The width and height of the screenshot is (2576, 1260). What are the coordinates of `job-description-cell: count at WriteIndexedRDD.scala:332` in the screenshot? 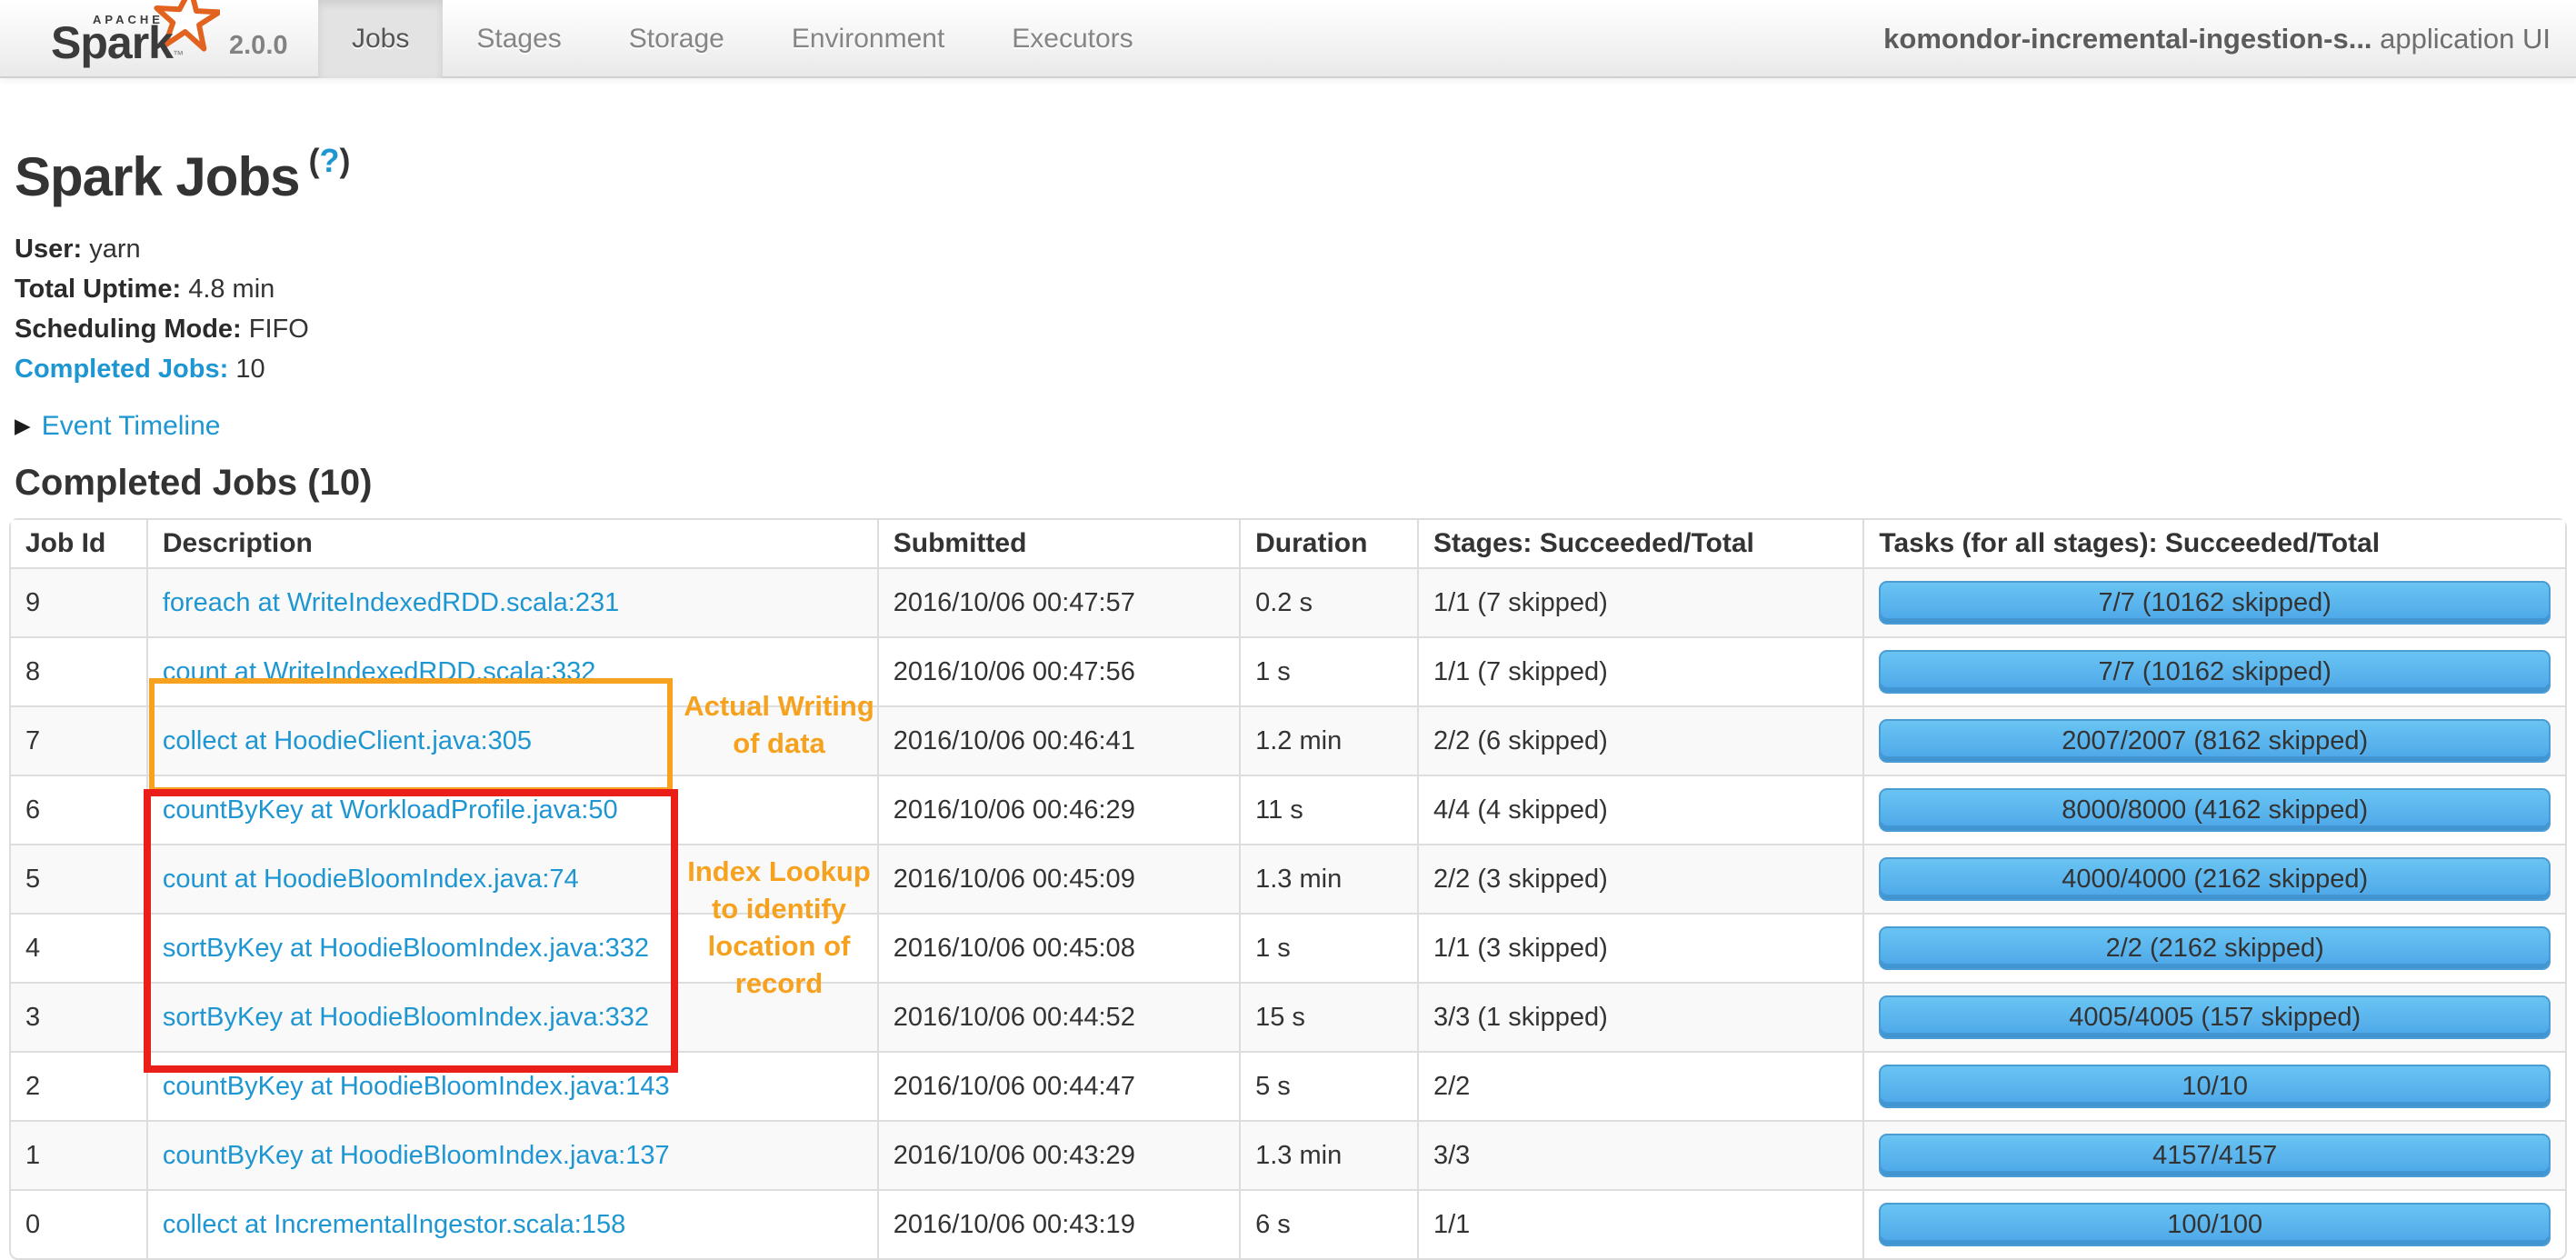 It's located at (512, 671).